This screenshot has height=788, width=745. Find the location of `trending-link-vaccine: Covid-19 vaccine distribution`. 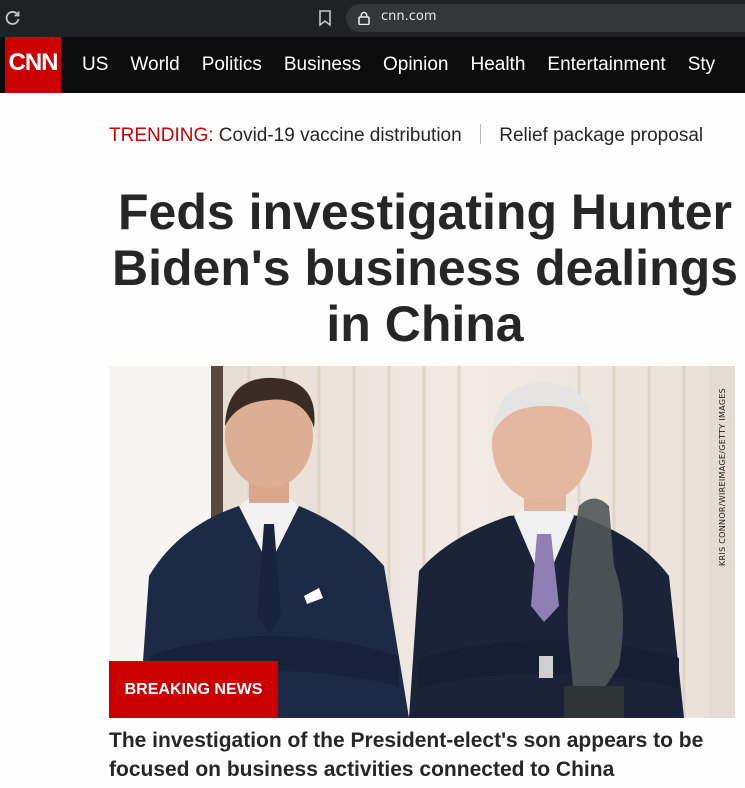

trending-link-vaccine: Covid-19 vaccine distribution is located at coordinates (340, 135).